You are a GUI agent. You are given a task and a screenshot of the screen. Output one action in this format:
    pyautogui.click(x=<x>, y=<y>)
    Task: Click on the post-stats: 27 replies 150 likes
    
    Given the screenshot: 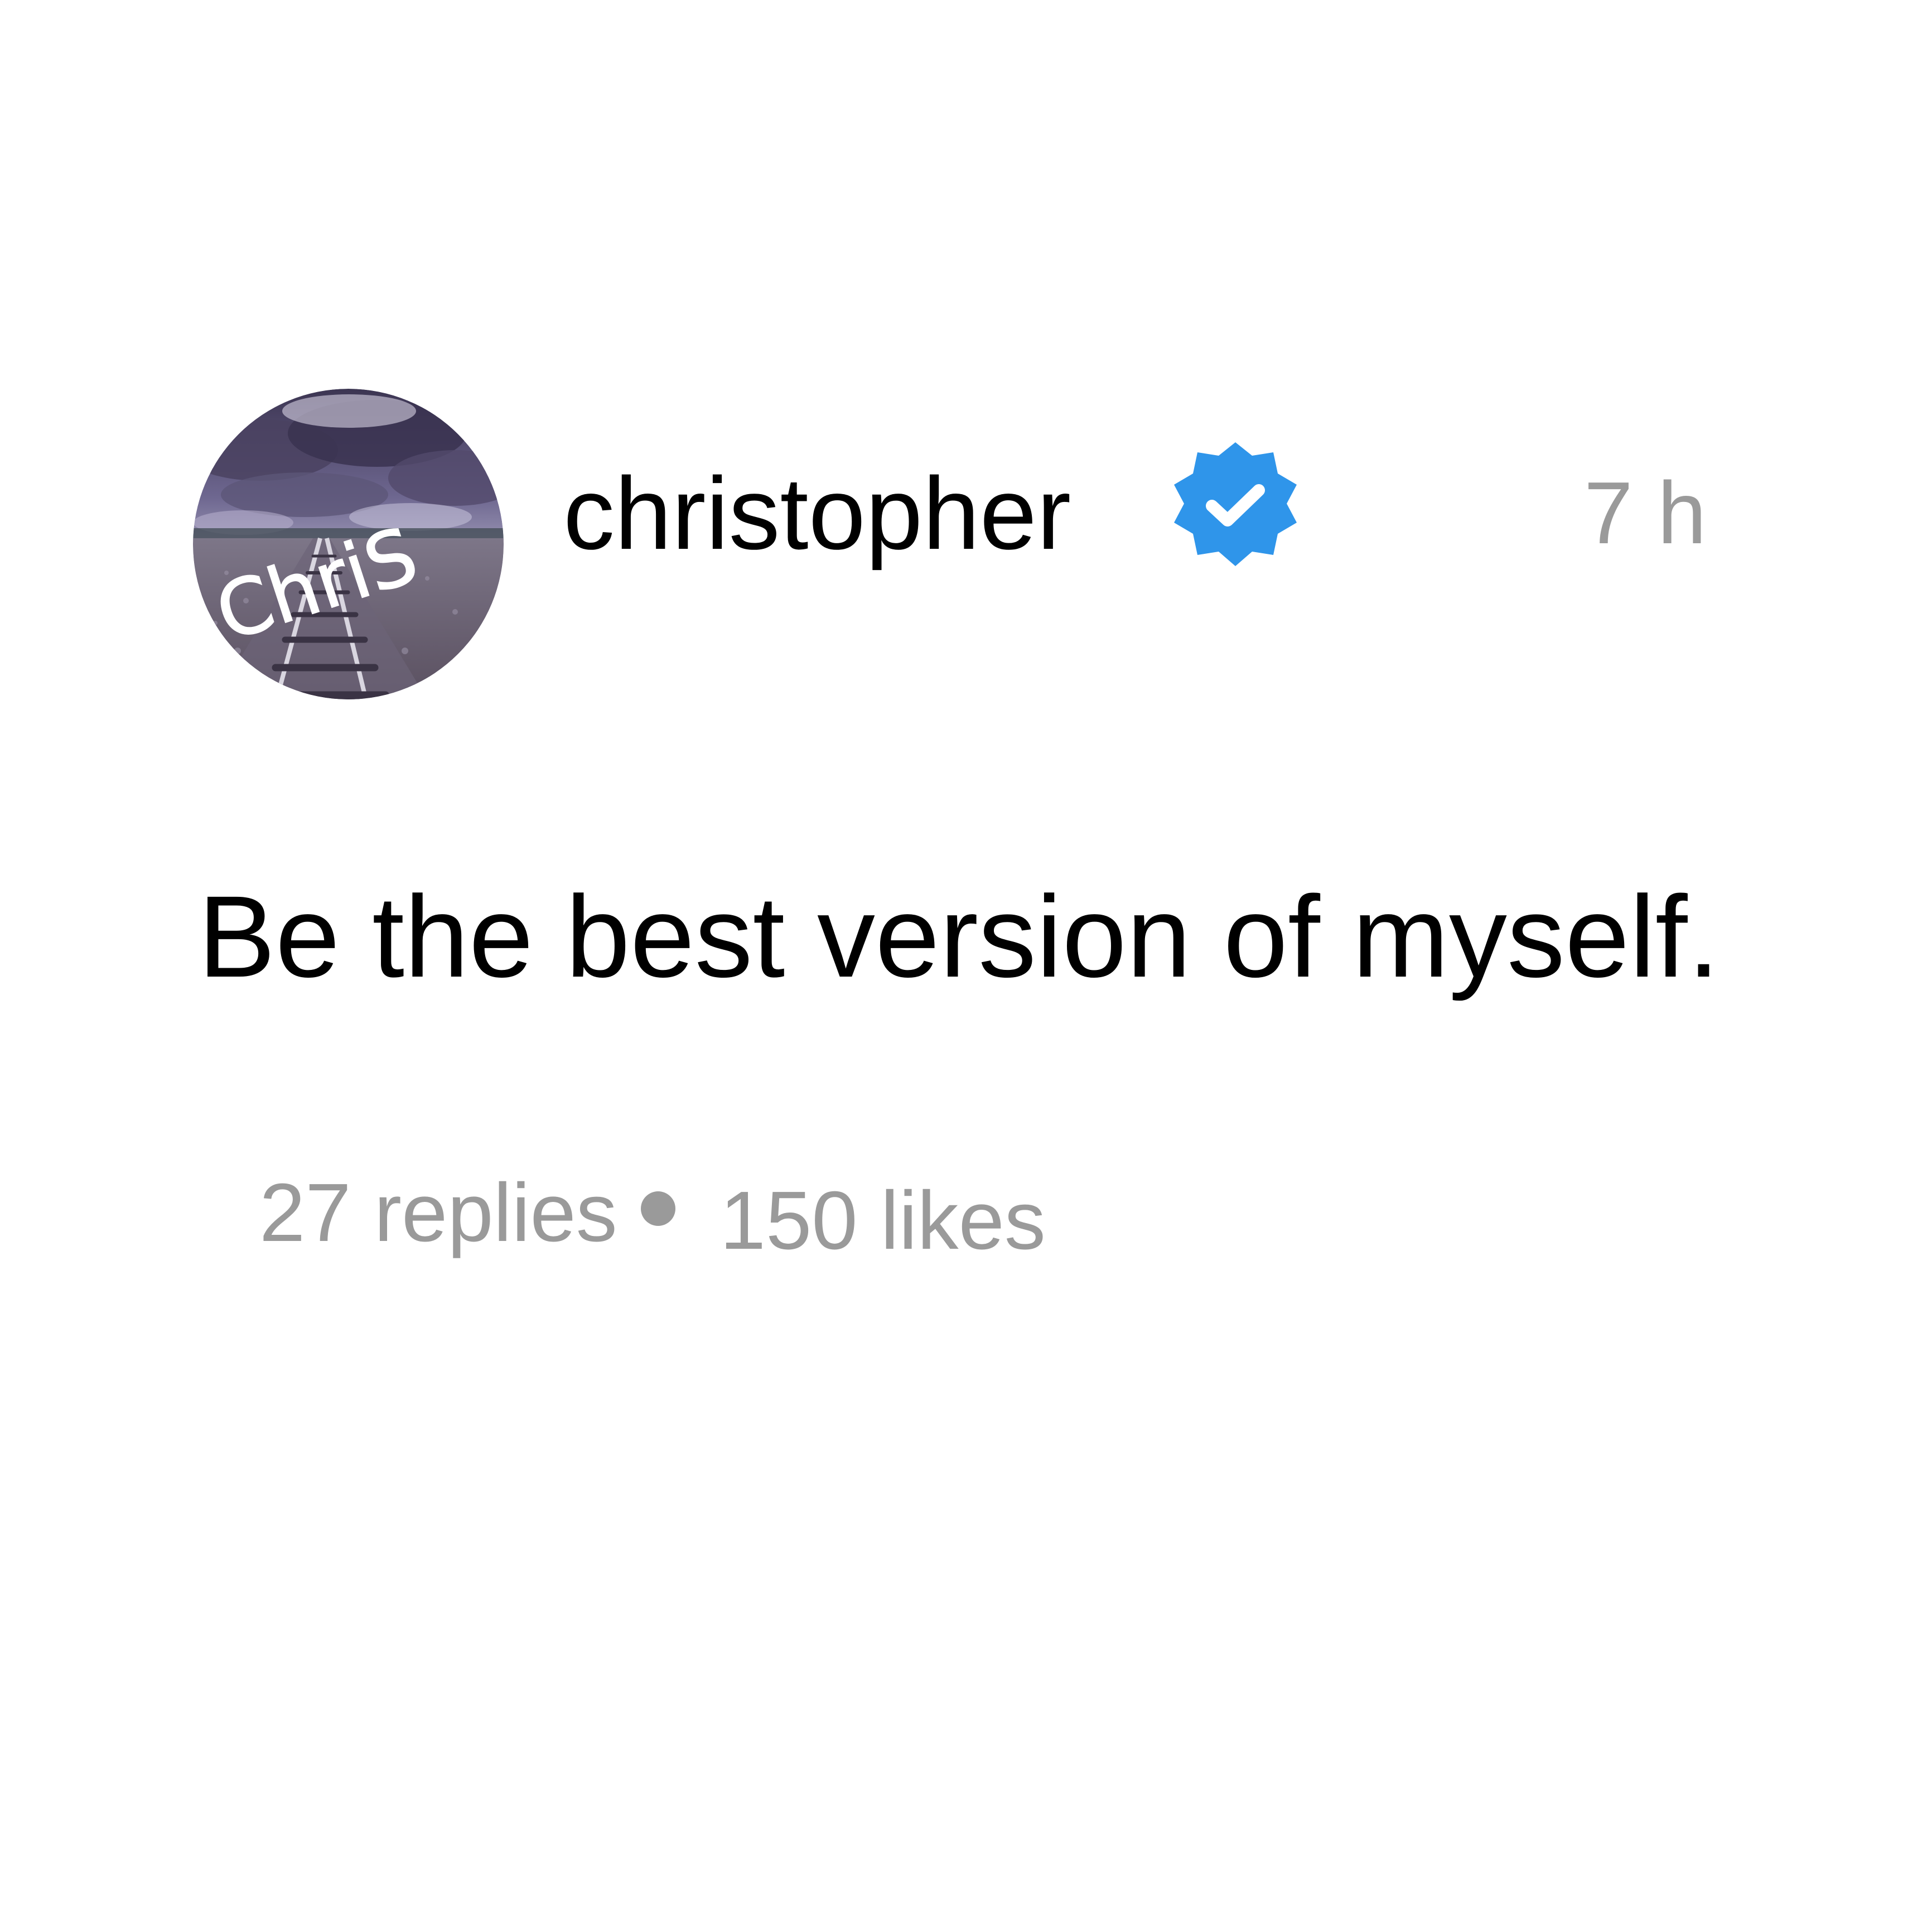 What is the action you would take?
    pyautogui.click(x=652, y=1213)
    